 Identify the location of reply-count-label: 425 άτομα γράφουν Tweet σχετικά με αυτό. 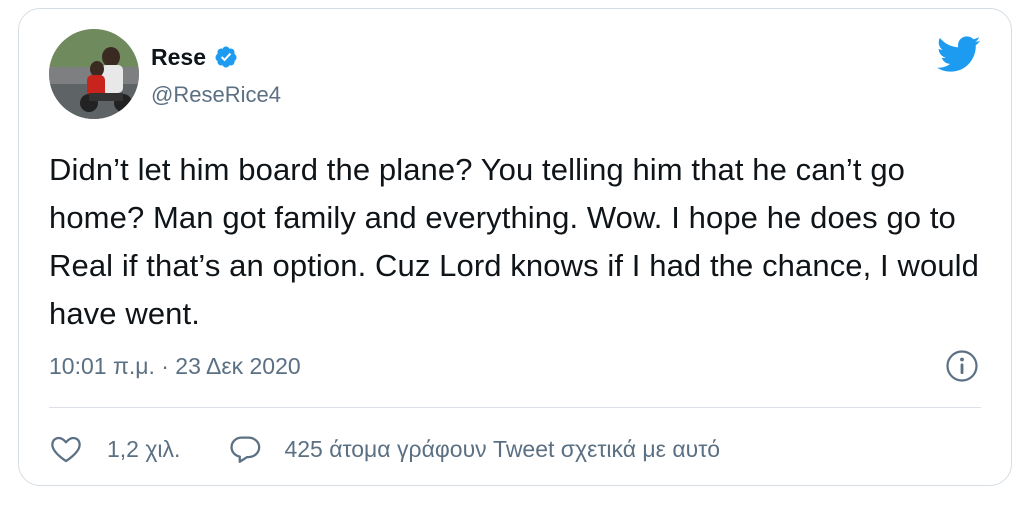
(502, 448).